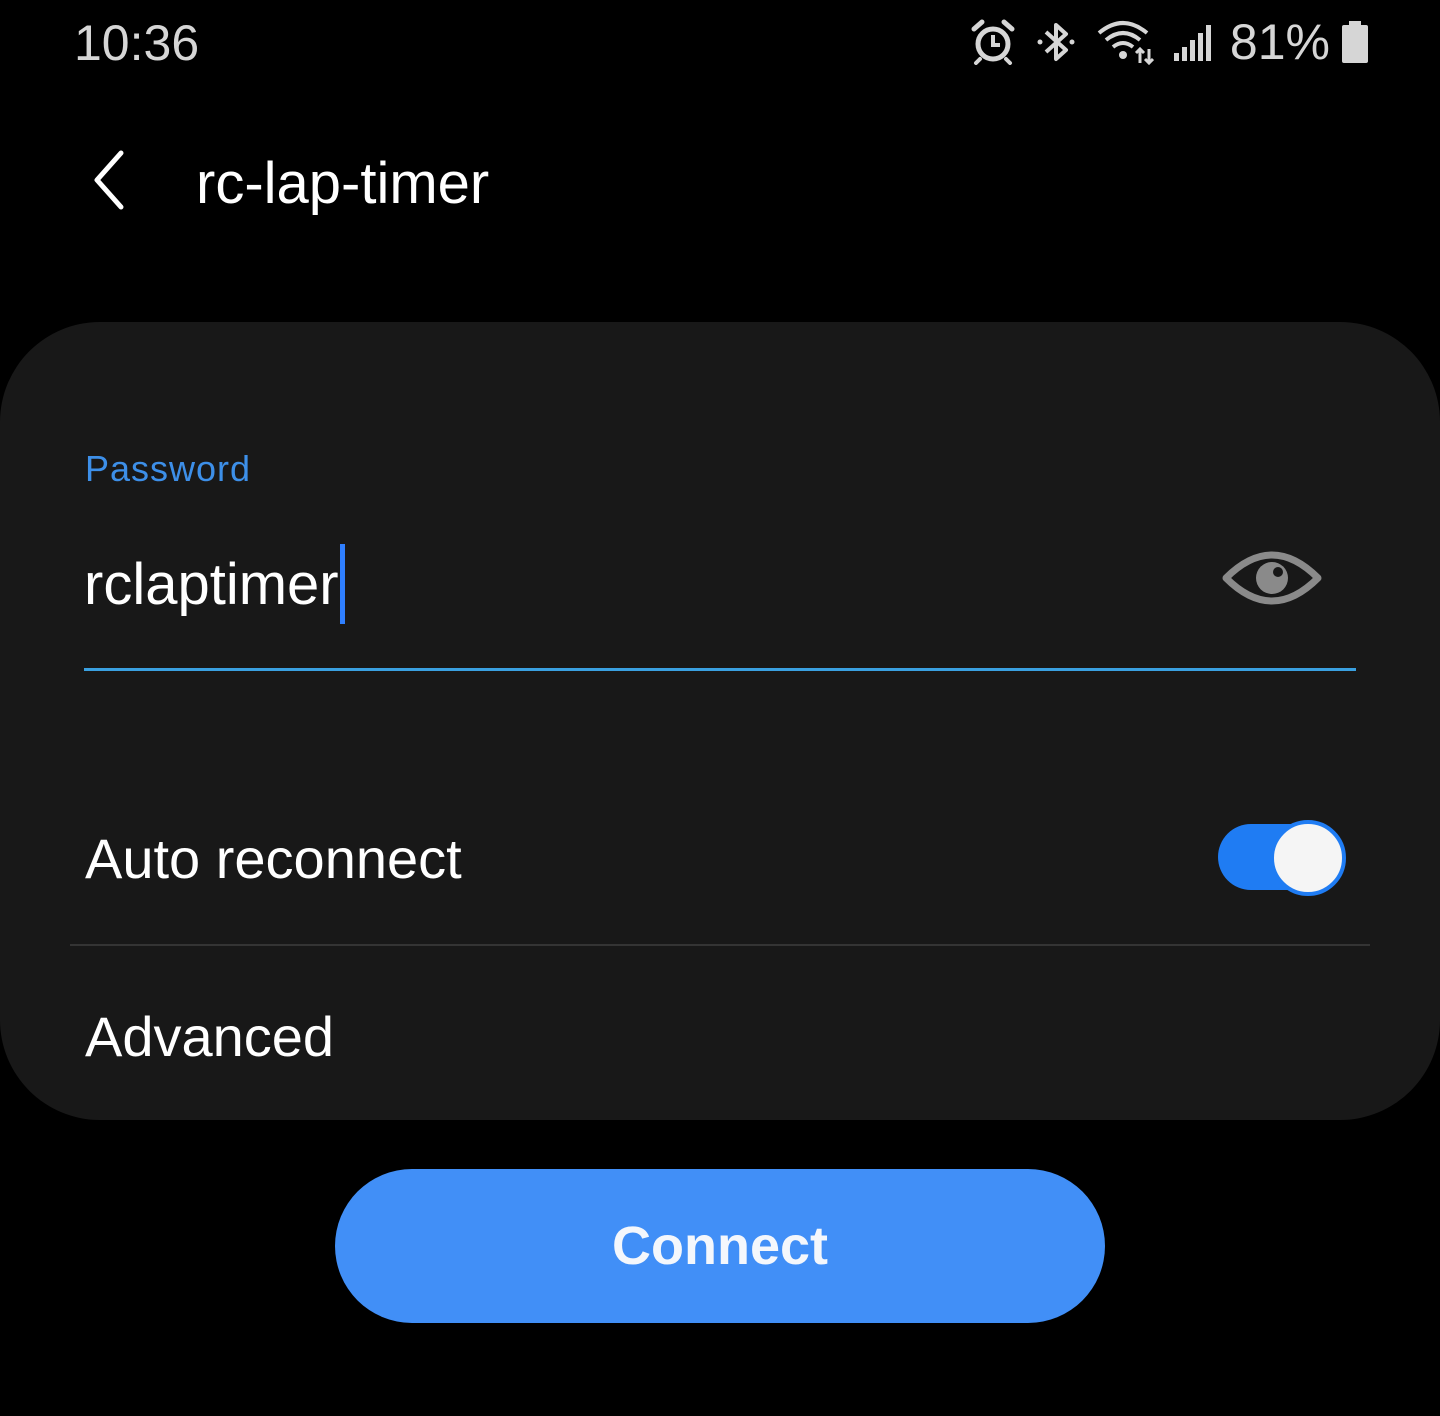  I want to click on connect-button: Connect, so click(720, 1246).